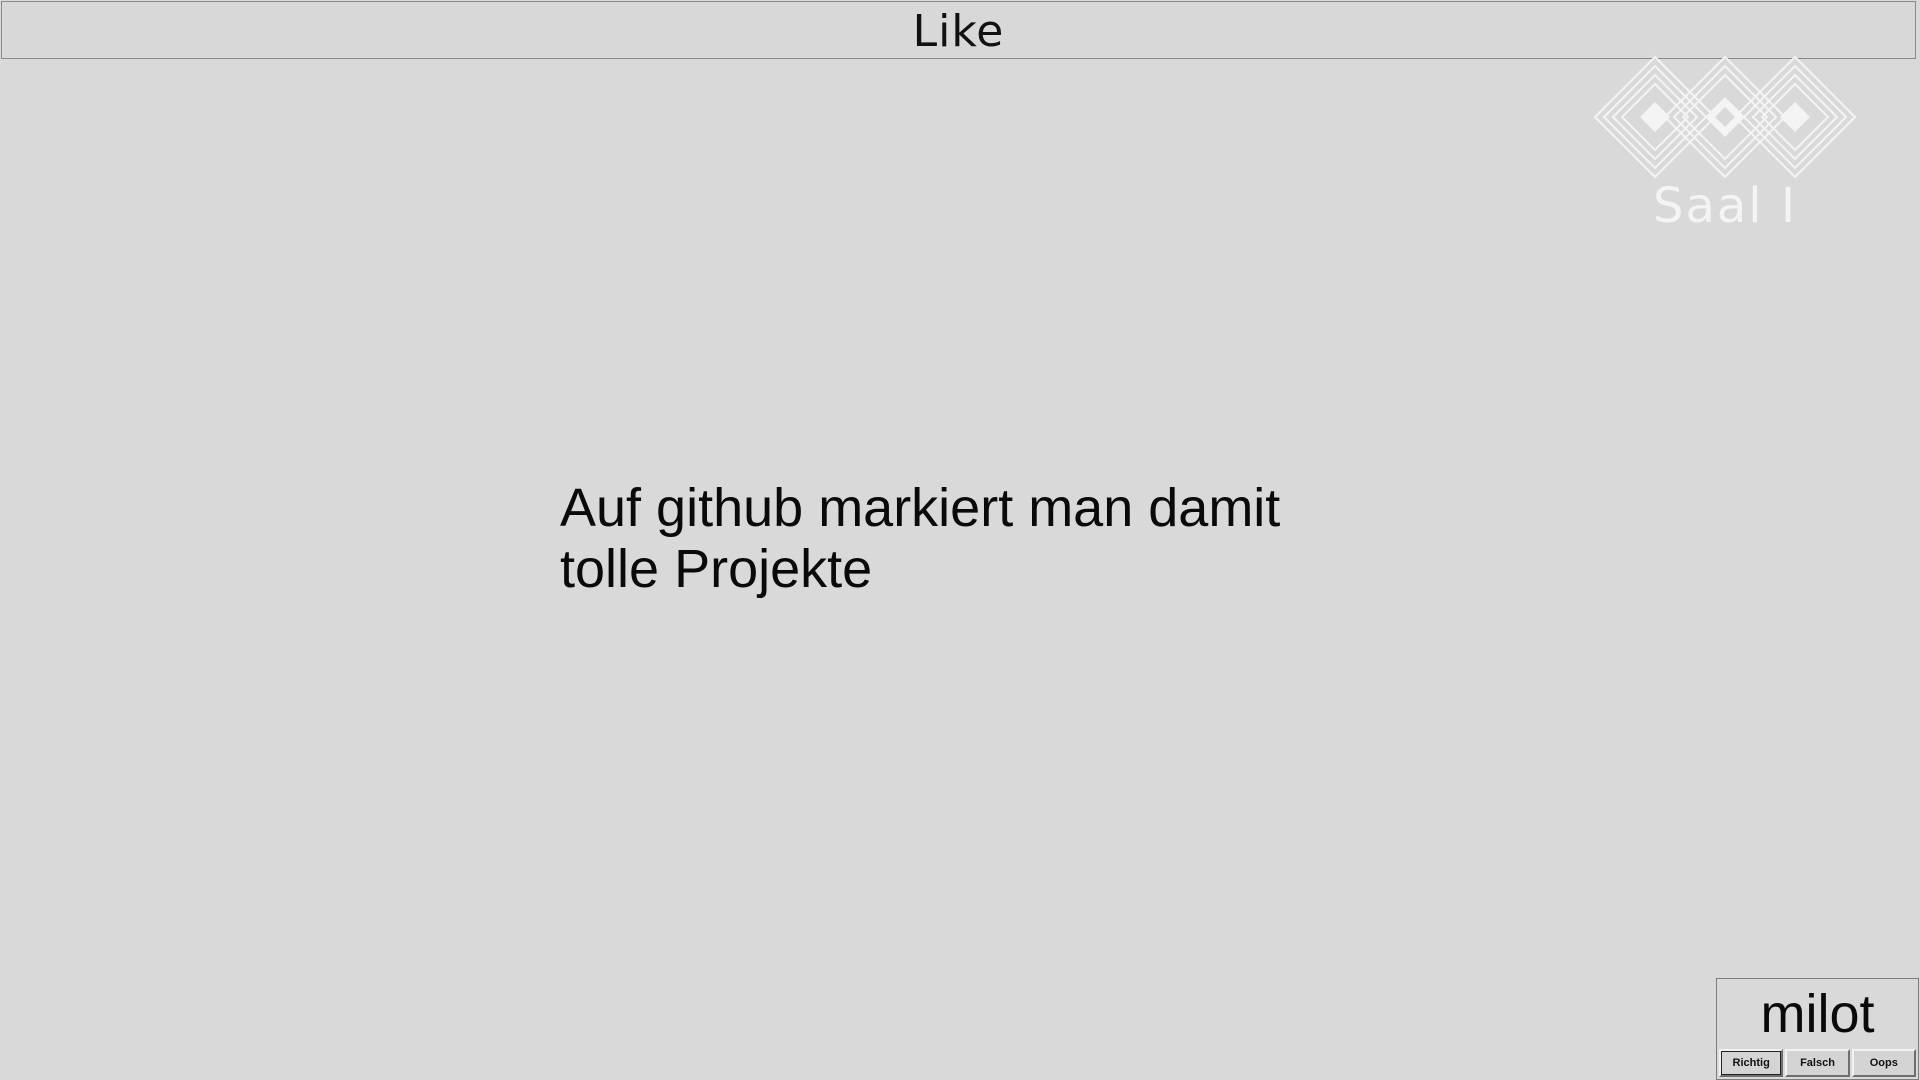  Describe the element at coordinates (1751, 1063) in the screenshot. I see `correct-button: Richtig` at that location.